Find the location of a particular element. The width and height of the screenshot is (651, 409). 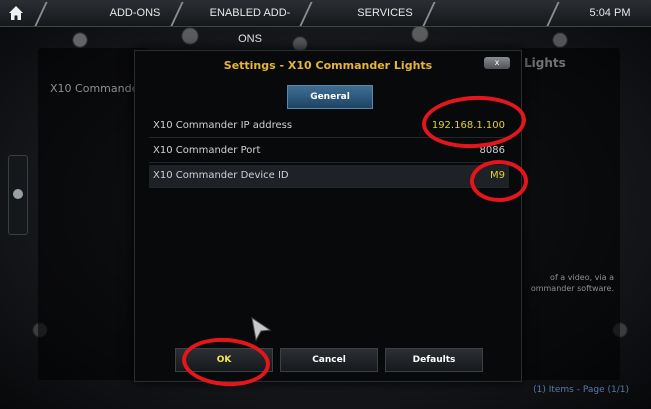

home-icon is located at coordinates (16, 13).